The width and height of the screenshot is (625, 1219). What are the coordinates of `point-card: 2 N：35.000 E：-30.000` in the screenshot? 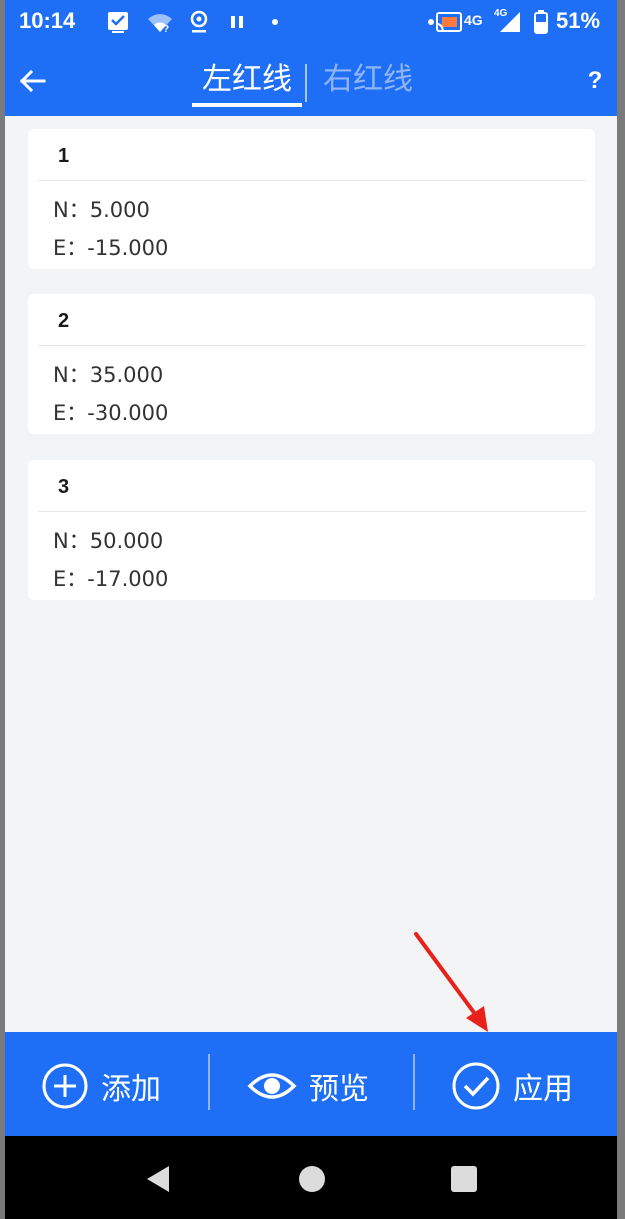 It's located at (311, 364).